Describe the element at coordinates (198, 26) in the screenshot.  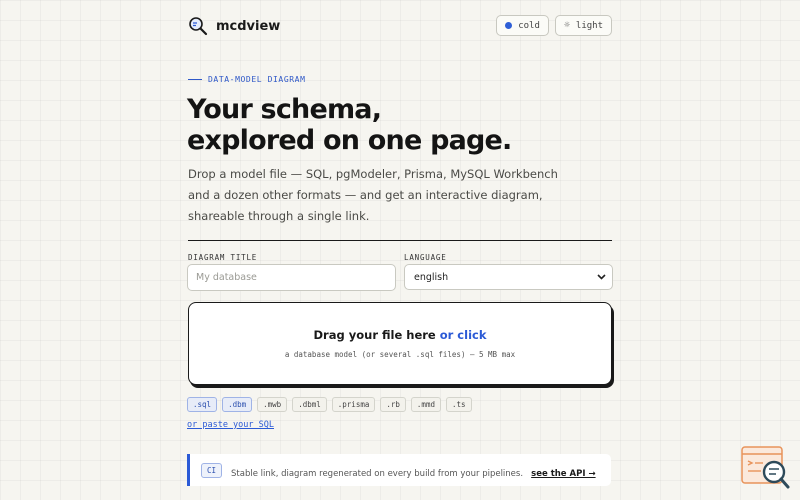
I see `magnifier-logo-icon` at that location.